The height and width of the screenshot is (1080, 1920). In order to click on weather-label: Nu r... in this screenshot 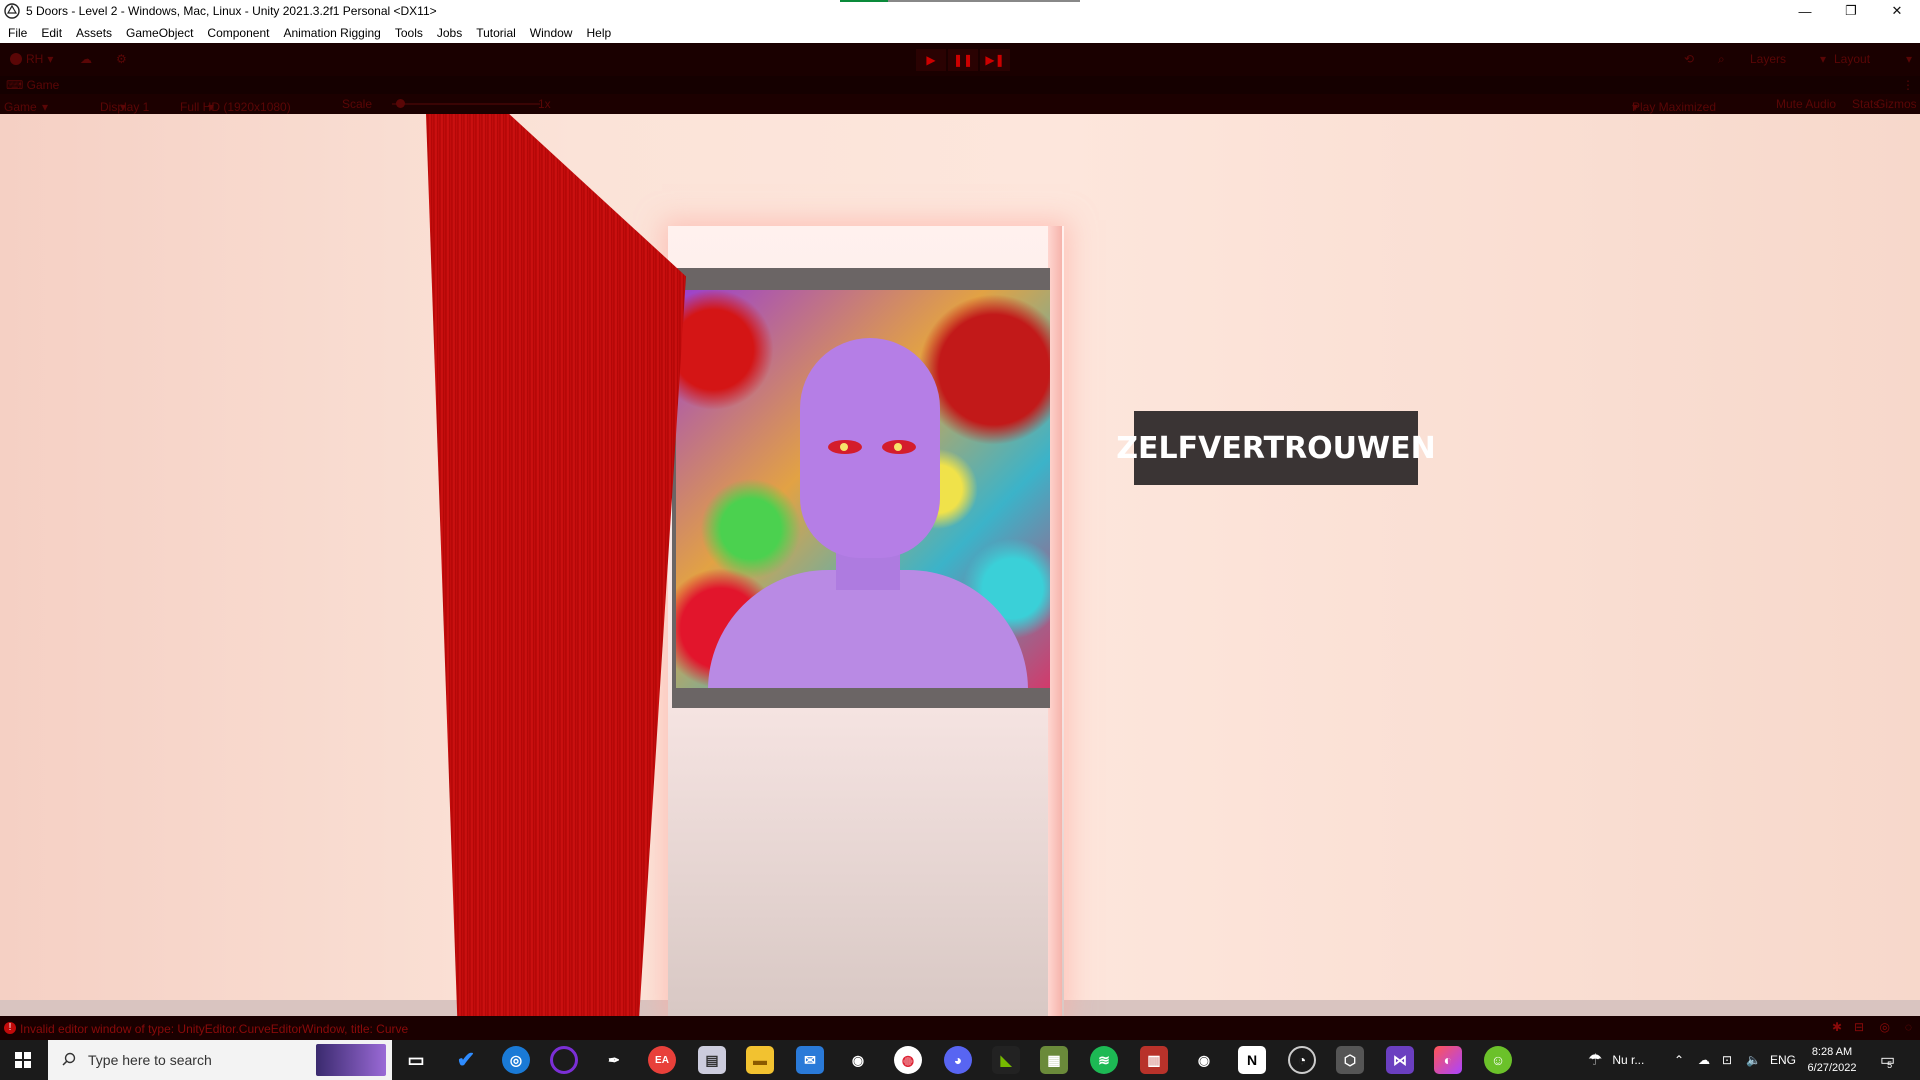, I will do `click(1628, 1060)`.